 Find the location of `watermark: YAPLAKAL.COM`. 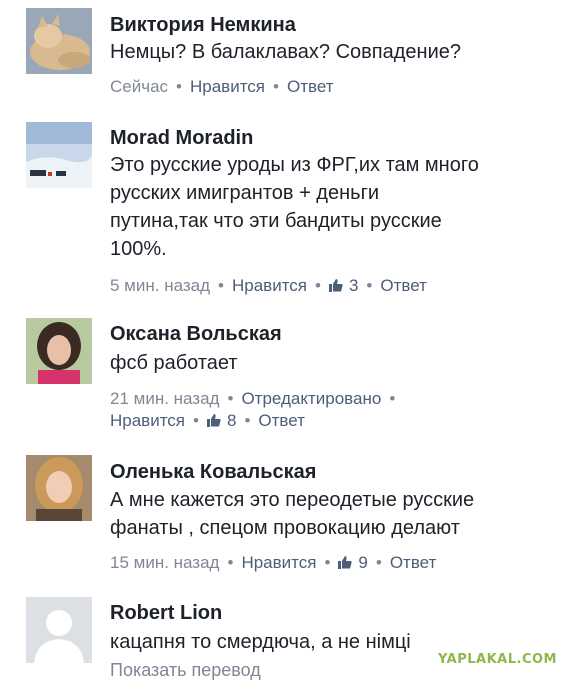

watermark: YAPLAKAL.COM is located at coordinates (497, 659).